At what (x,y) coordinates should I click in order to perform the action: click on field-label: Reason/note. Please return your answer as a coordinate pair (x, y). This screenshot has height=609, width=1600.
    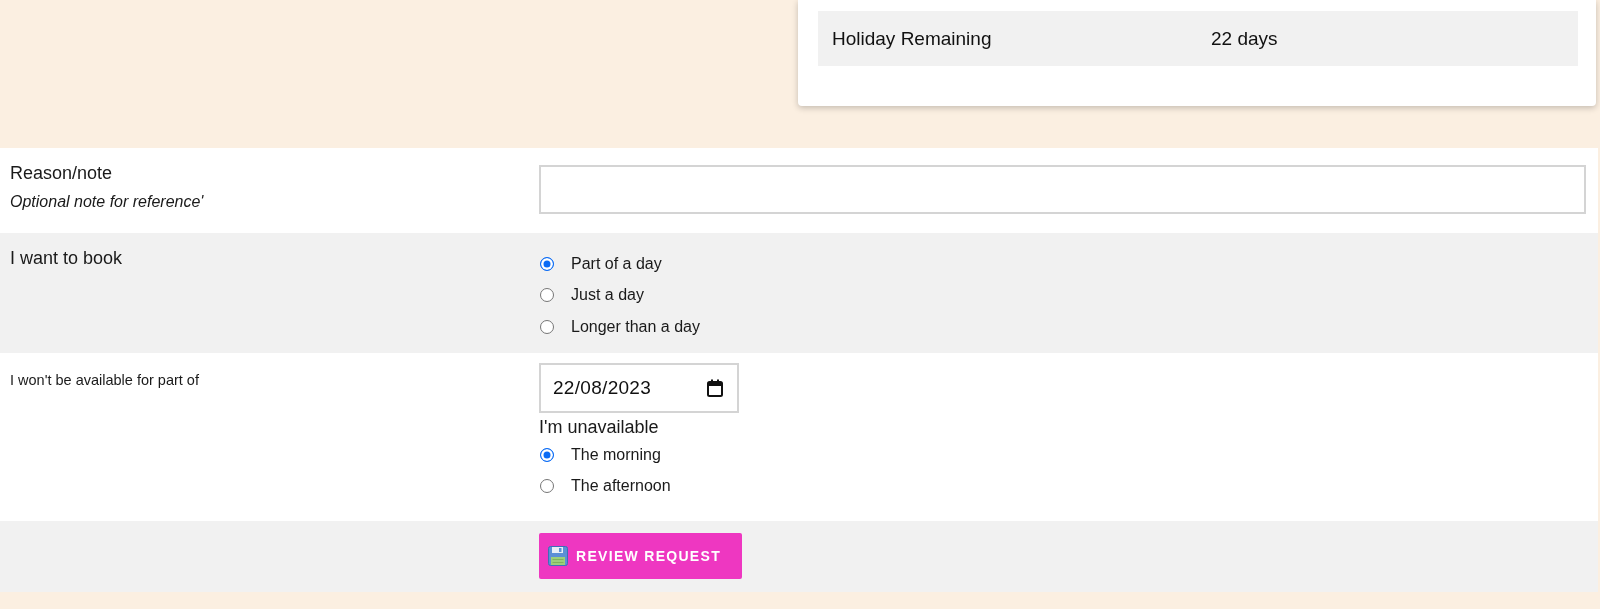
    Looking at the image, I should click on (62, 173).